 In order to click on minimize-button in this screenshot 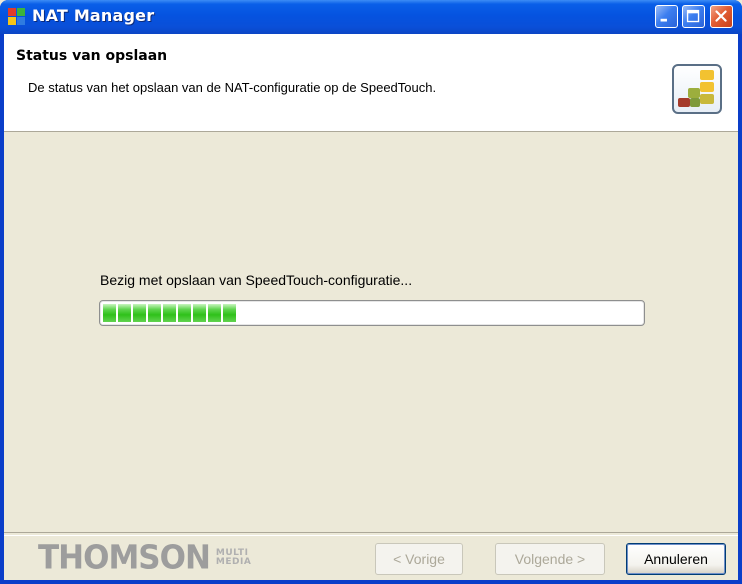, I will do `click(666, 16)`.